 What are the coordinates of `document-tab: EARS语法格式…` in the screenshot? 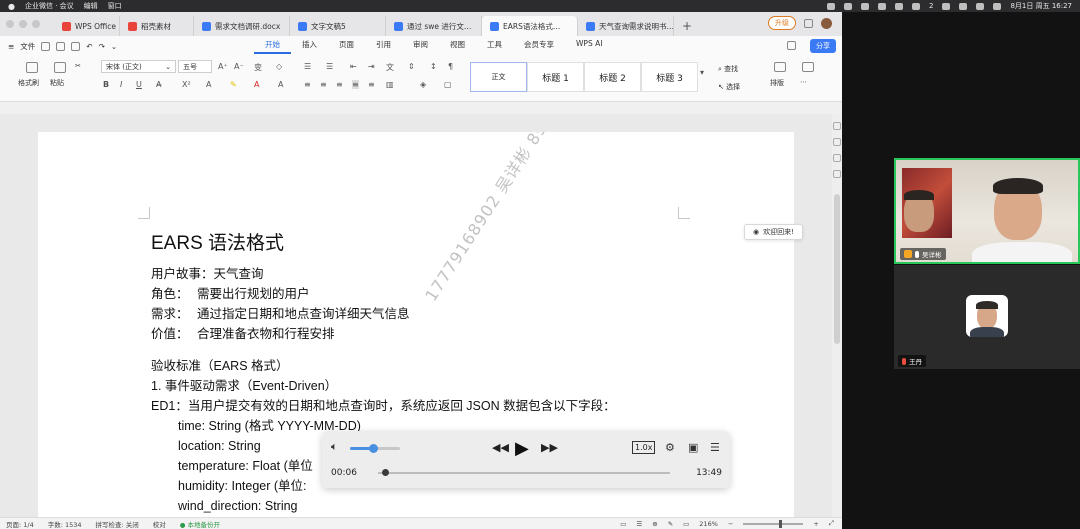 It's located at (530, 26).